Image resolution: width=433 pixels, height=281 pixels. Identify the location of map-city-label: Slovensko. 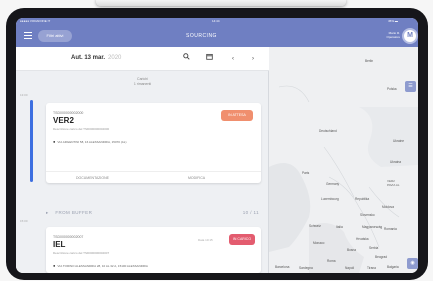
(367, 215).